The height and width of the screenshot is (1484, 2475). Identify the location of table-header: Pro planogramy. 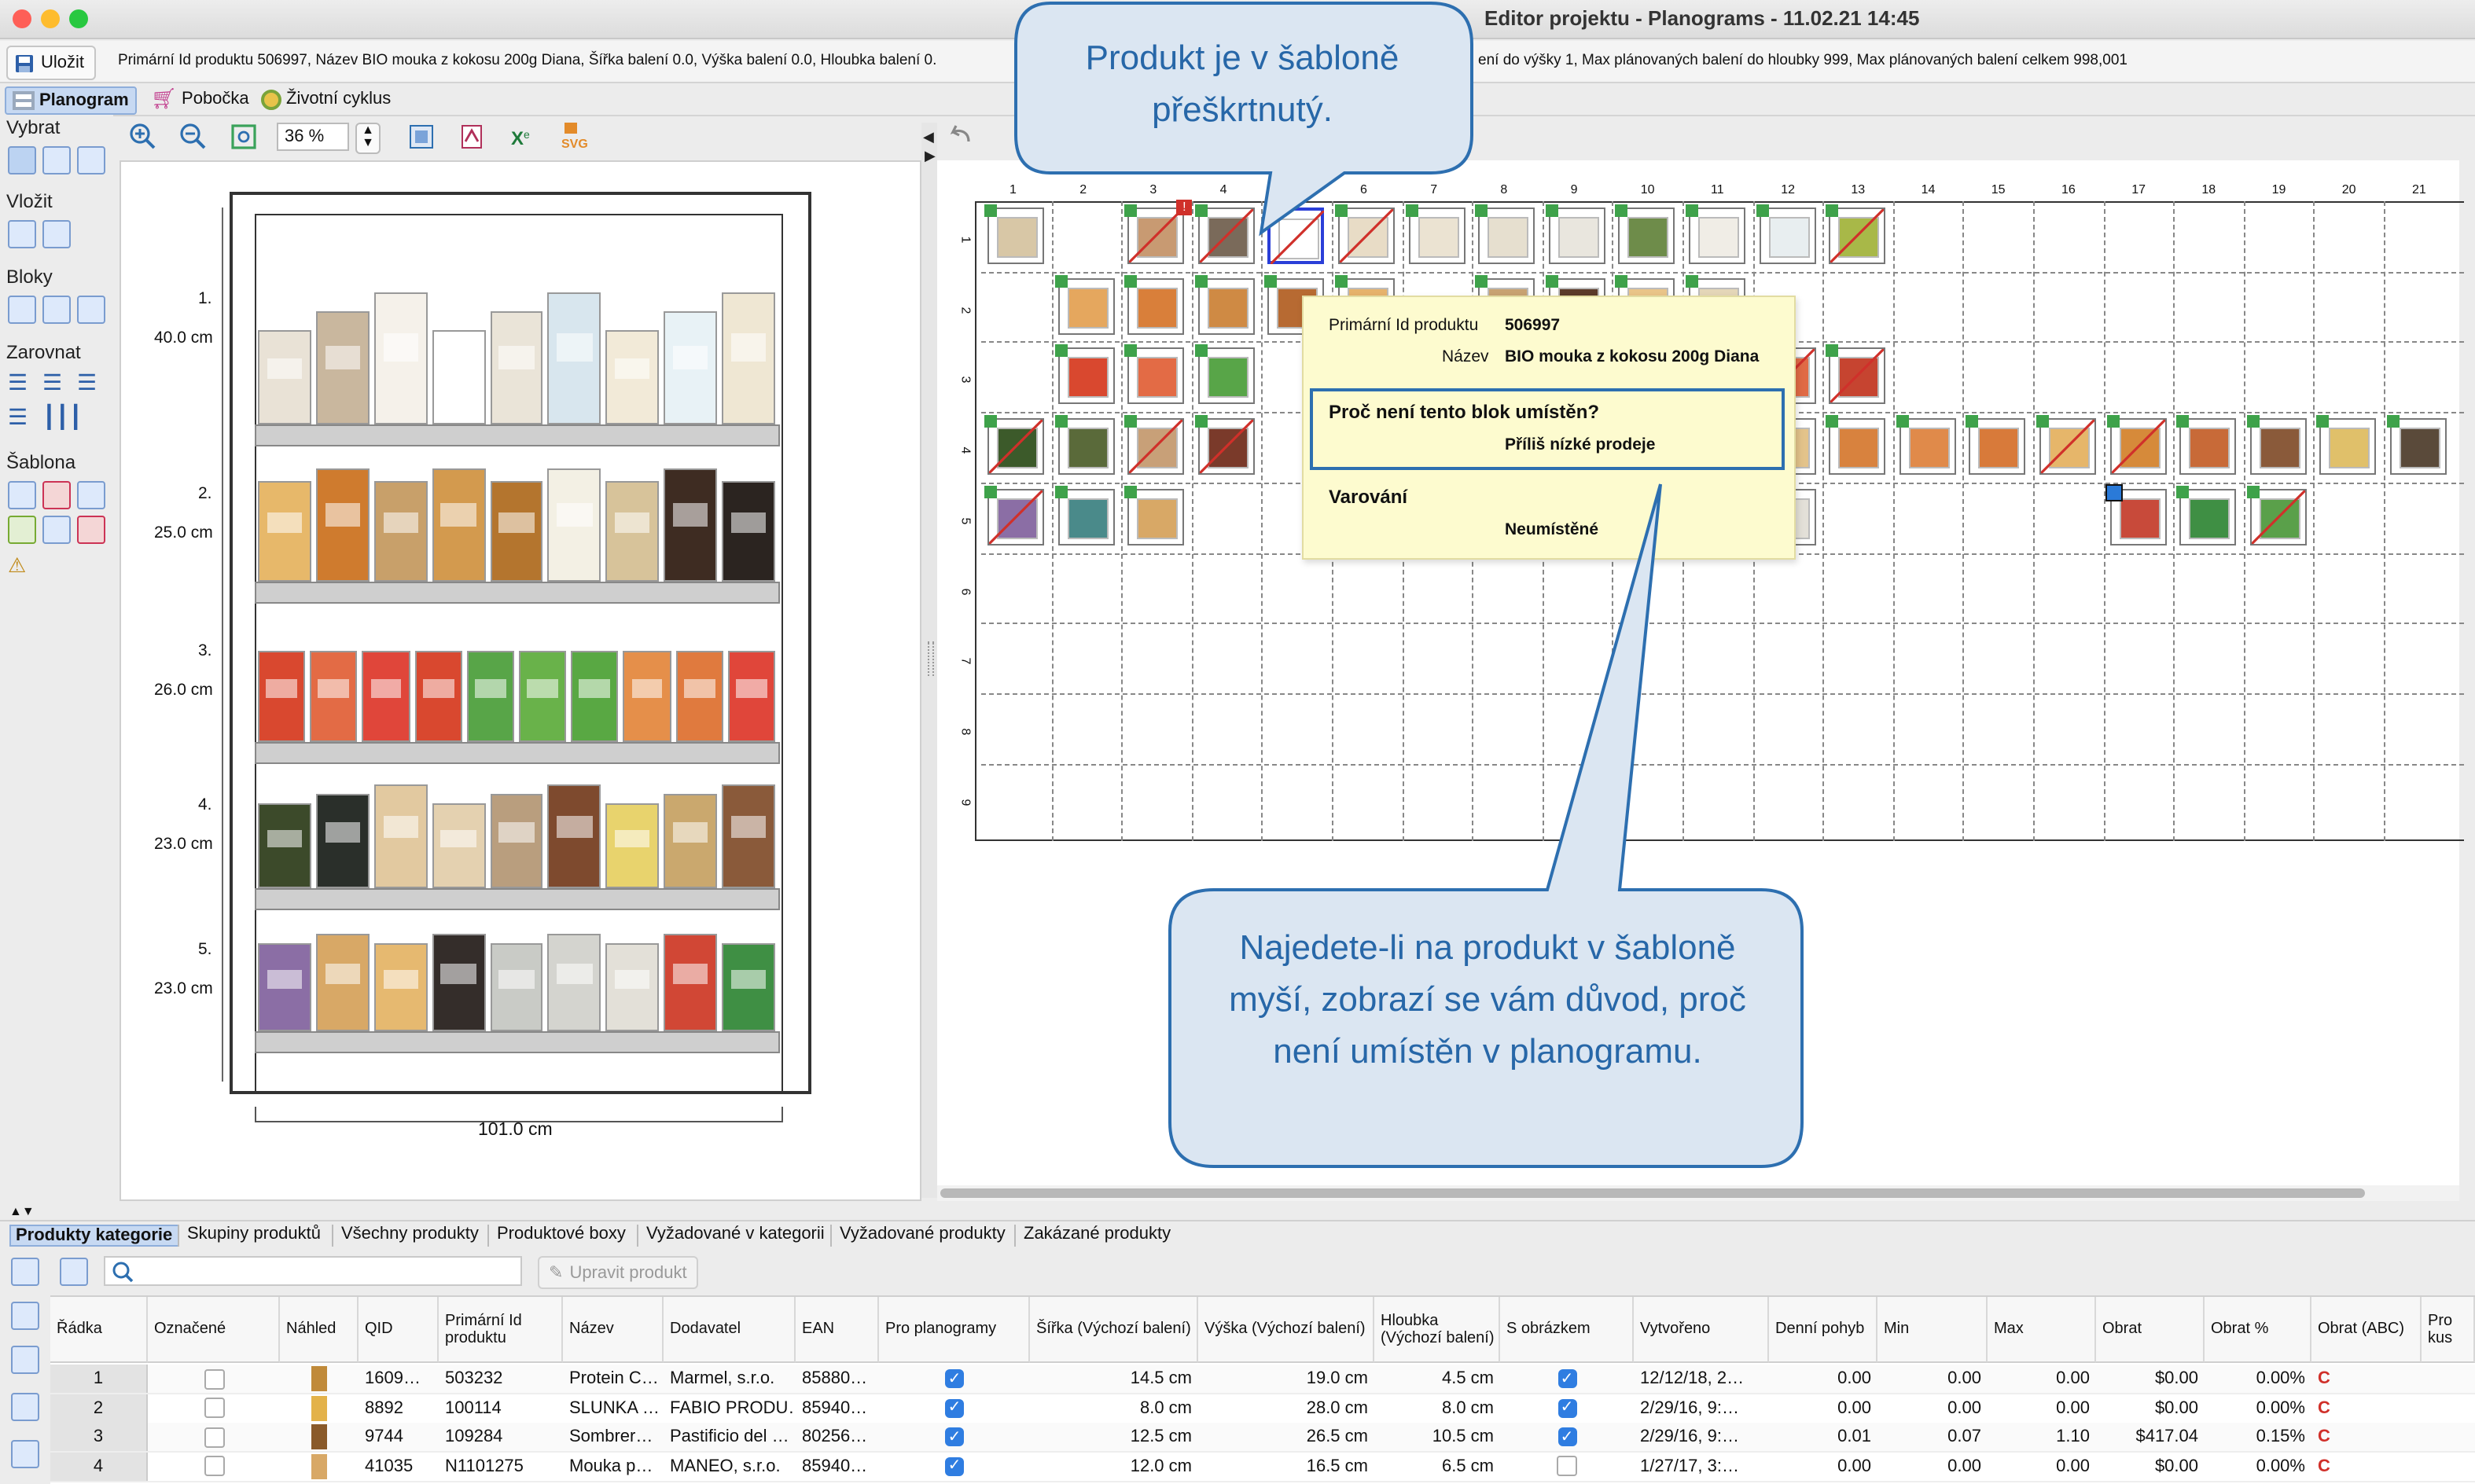
(954, 1330).